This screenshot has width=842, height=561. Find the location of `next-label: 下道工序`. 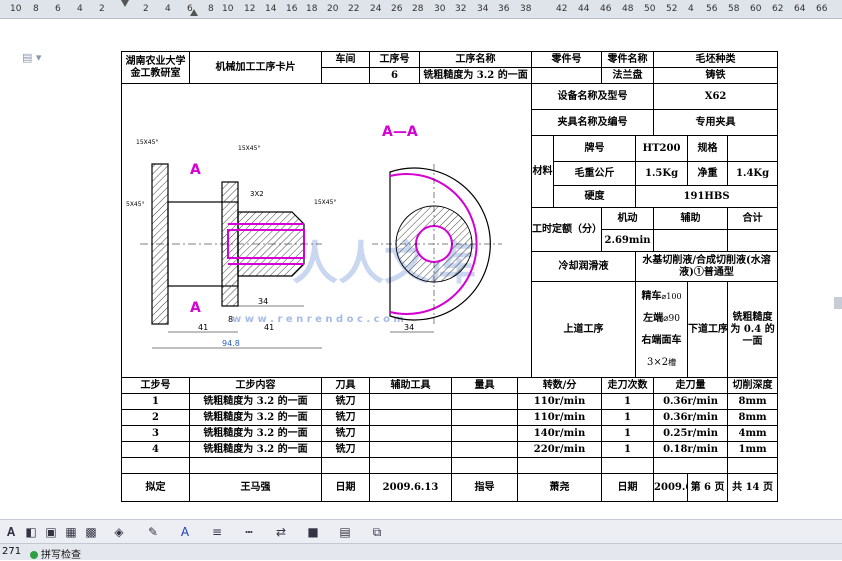

next-label: 下道工序 is located at coordinates (708, 329).